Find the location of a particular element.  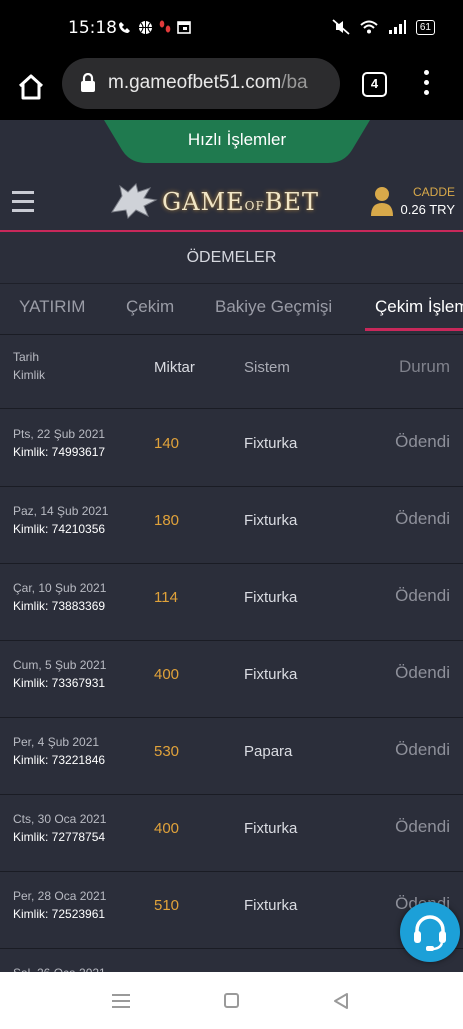

tab-cekim: Çekim is located at coordinates (150, 307).